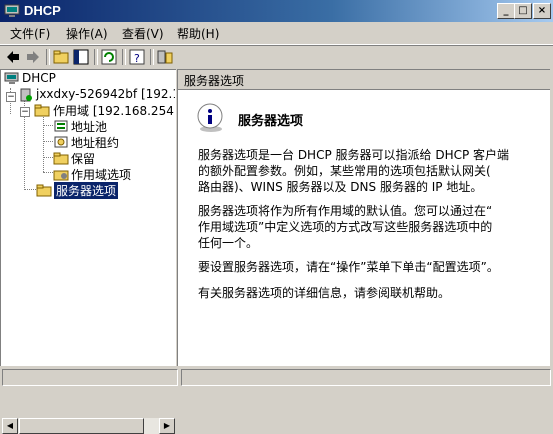 The height and width of the screenshot is (434, 553). I want to click on horizontal-scrollbar: ◀ ▶, so click(88, 426).